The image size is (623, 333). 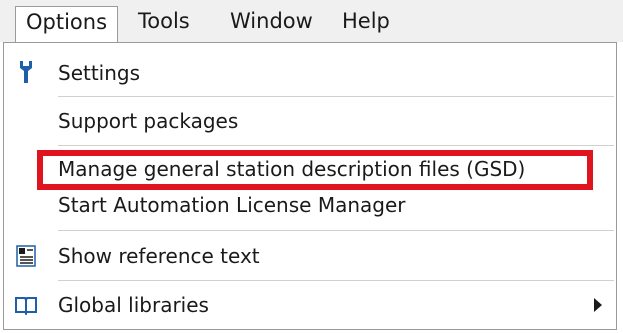 What do you see at coordinates (148, 121) in the screenshot?
I see `menu-item-label: Support packages` at bounding box center [148, 121].